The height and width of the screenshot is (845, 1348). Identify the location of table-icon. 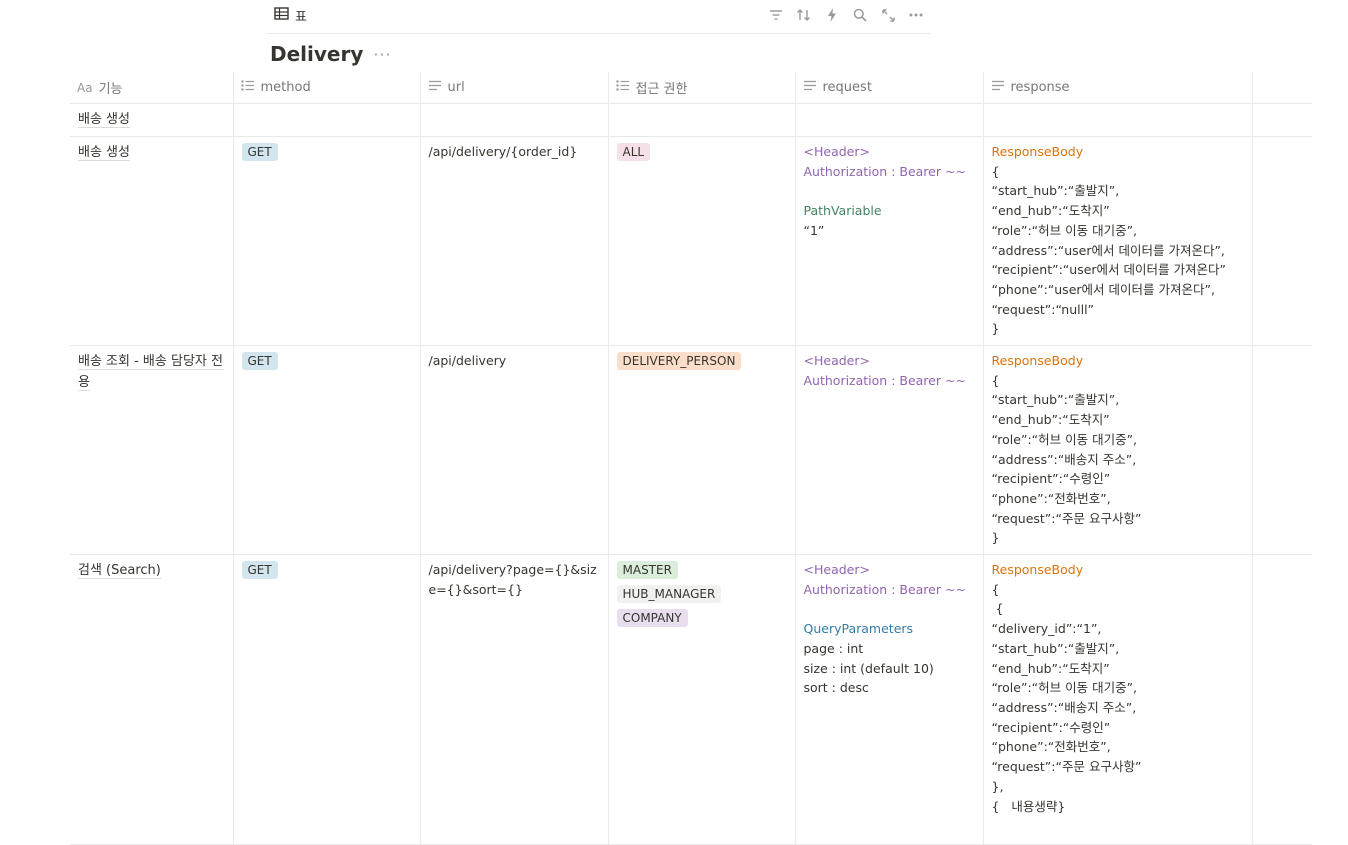
(281, 15).